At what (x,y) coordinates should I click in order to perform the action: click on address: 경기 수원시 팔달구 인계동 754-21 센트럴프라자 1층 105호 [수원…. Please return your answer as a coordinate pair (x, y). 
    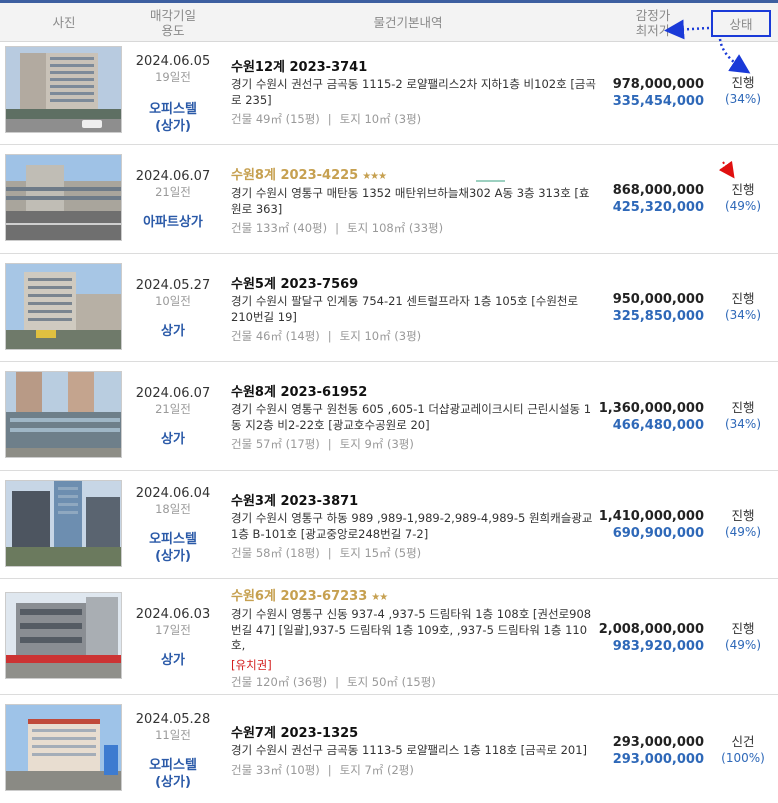
    Looking at the image, I should click on (405, 309).